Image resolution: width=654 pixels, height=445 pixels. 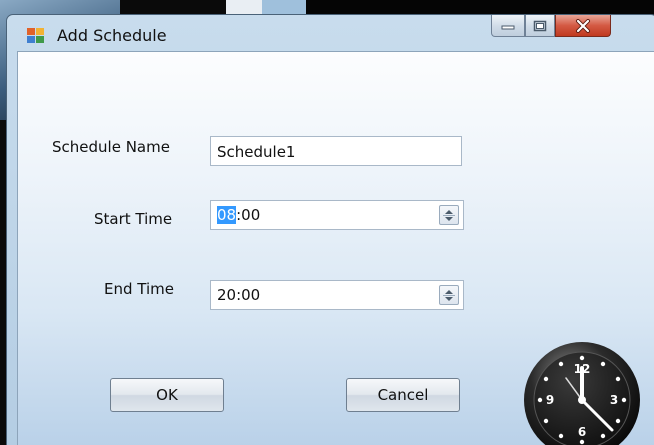 I want to click on end-time-spin-button, so click(x=449, y=295).